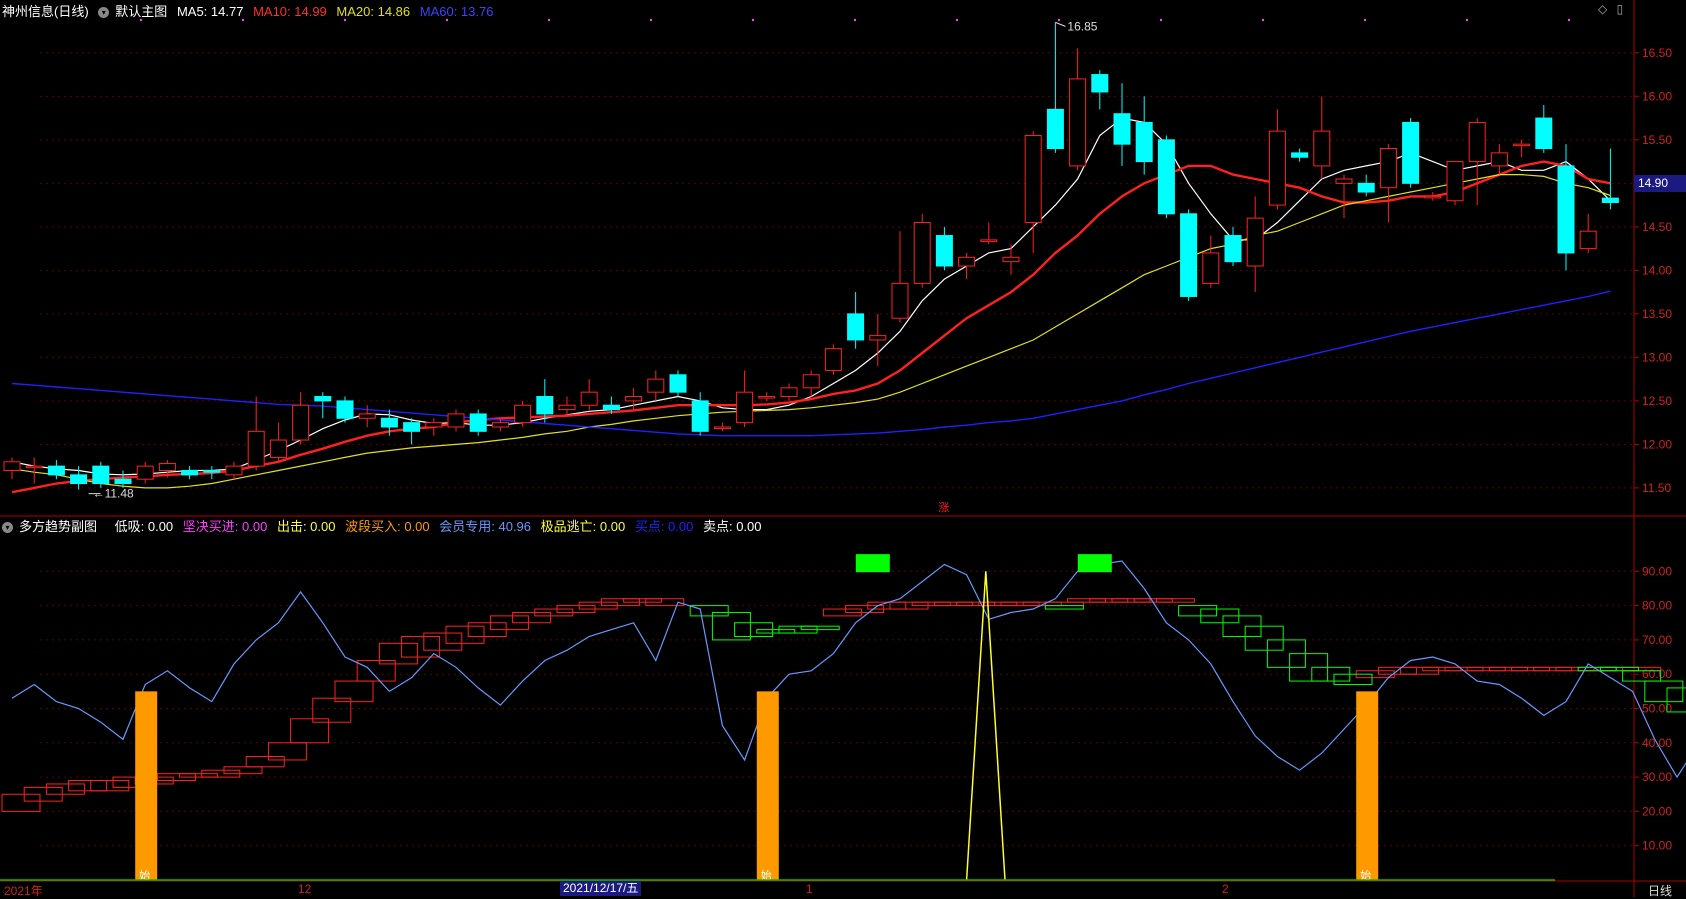 The height and width of the screenshot is (899, 1686). What do you see at coordinates (23, 891) in the screenshot?
I see `date-label-year: 2021年` at bounding box center [23, 891].